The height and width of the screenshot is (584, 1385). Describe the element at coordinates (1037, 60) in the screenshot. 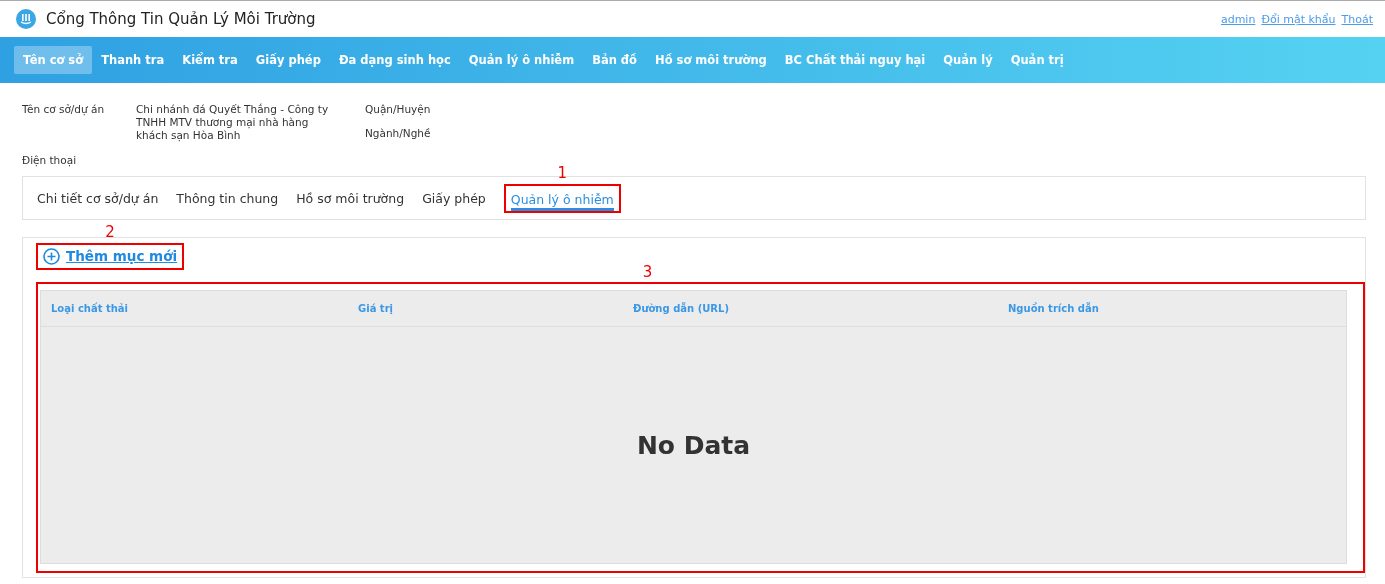

I see `nav-item: Quản trị` at that location.